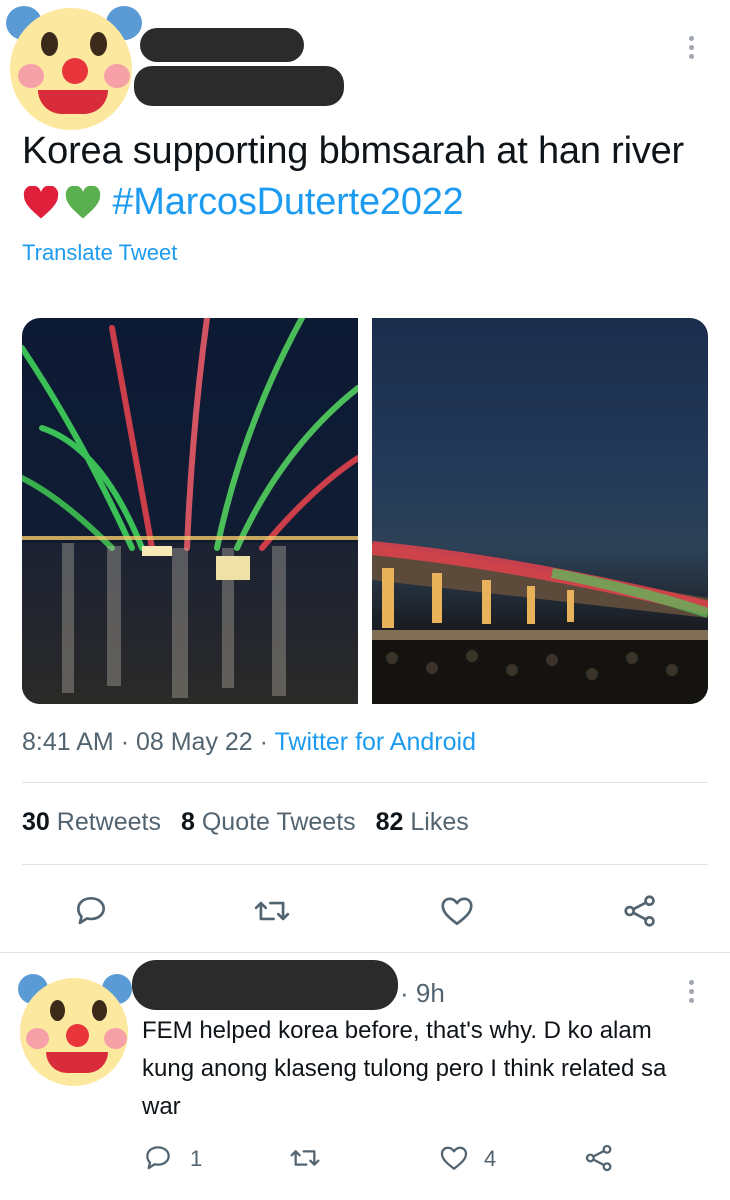  Describe the element at coordinates (194, 742) in the screenshot. I see `tweet-date: 08 May 22` at that location.